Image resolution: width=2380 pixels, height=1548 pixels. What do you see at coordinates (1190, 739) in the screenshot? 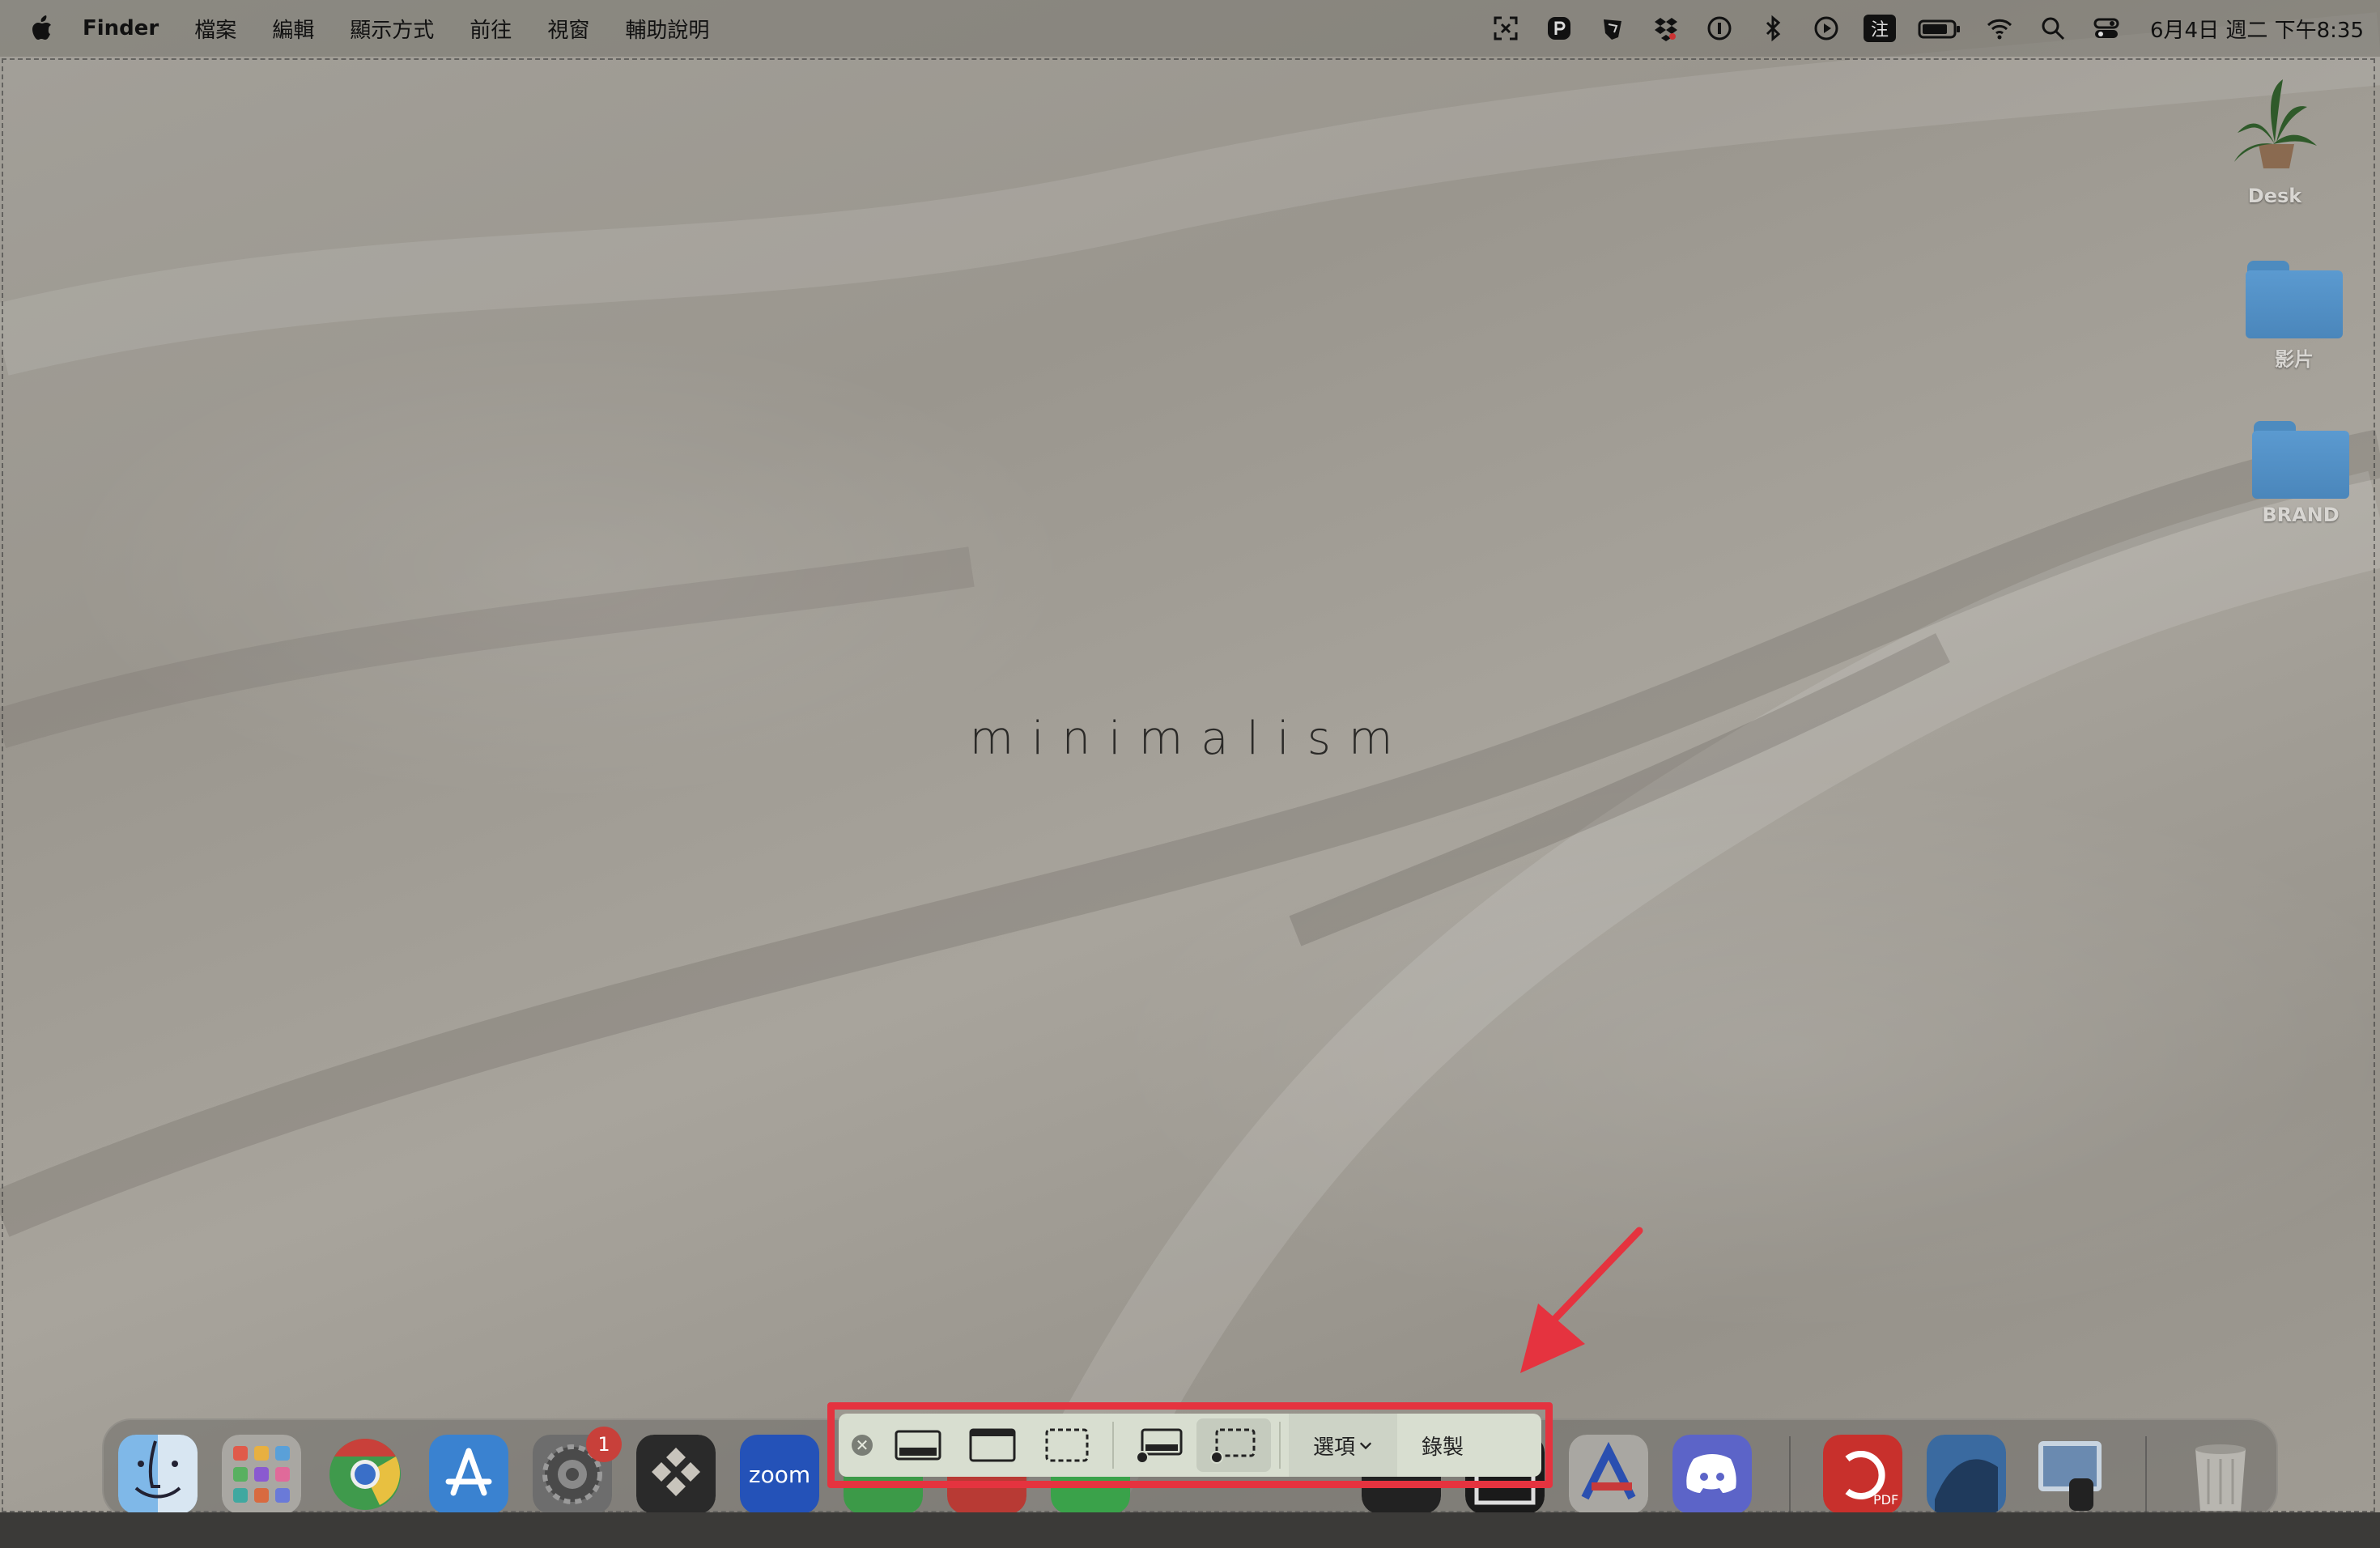
I see `wallpaper-text: minimalism` at bounding box center [1190, 739].